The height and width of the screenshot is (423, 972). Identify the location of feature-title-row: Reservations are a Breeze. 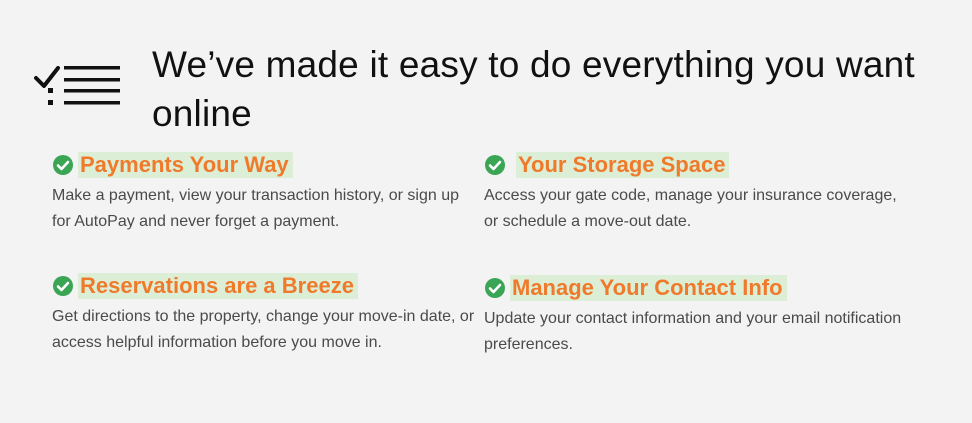
(267, 286).